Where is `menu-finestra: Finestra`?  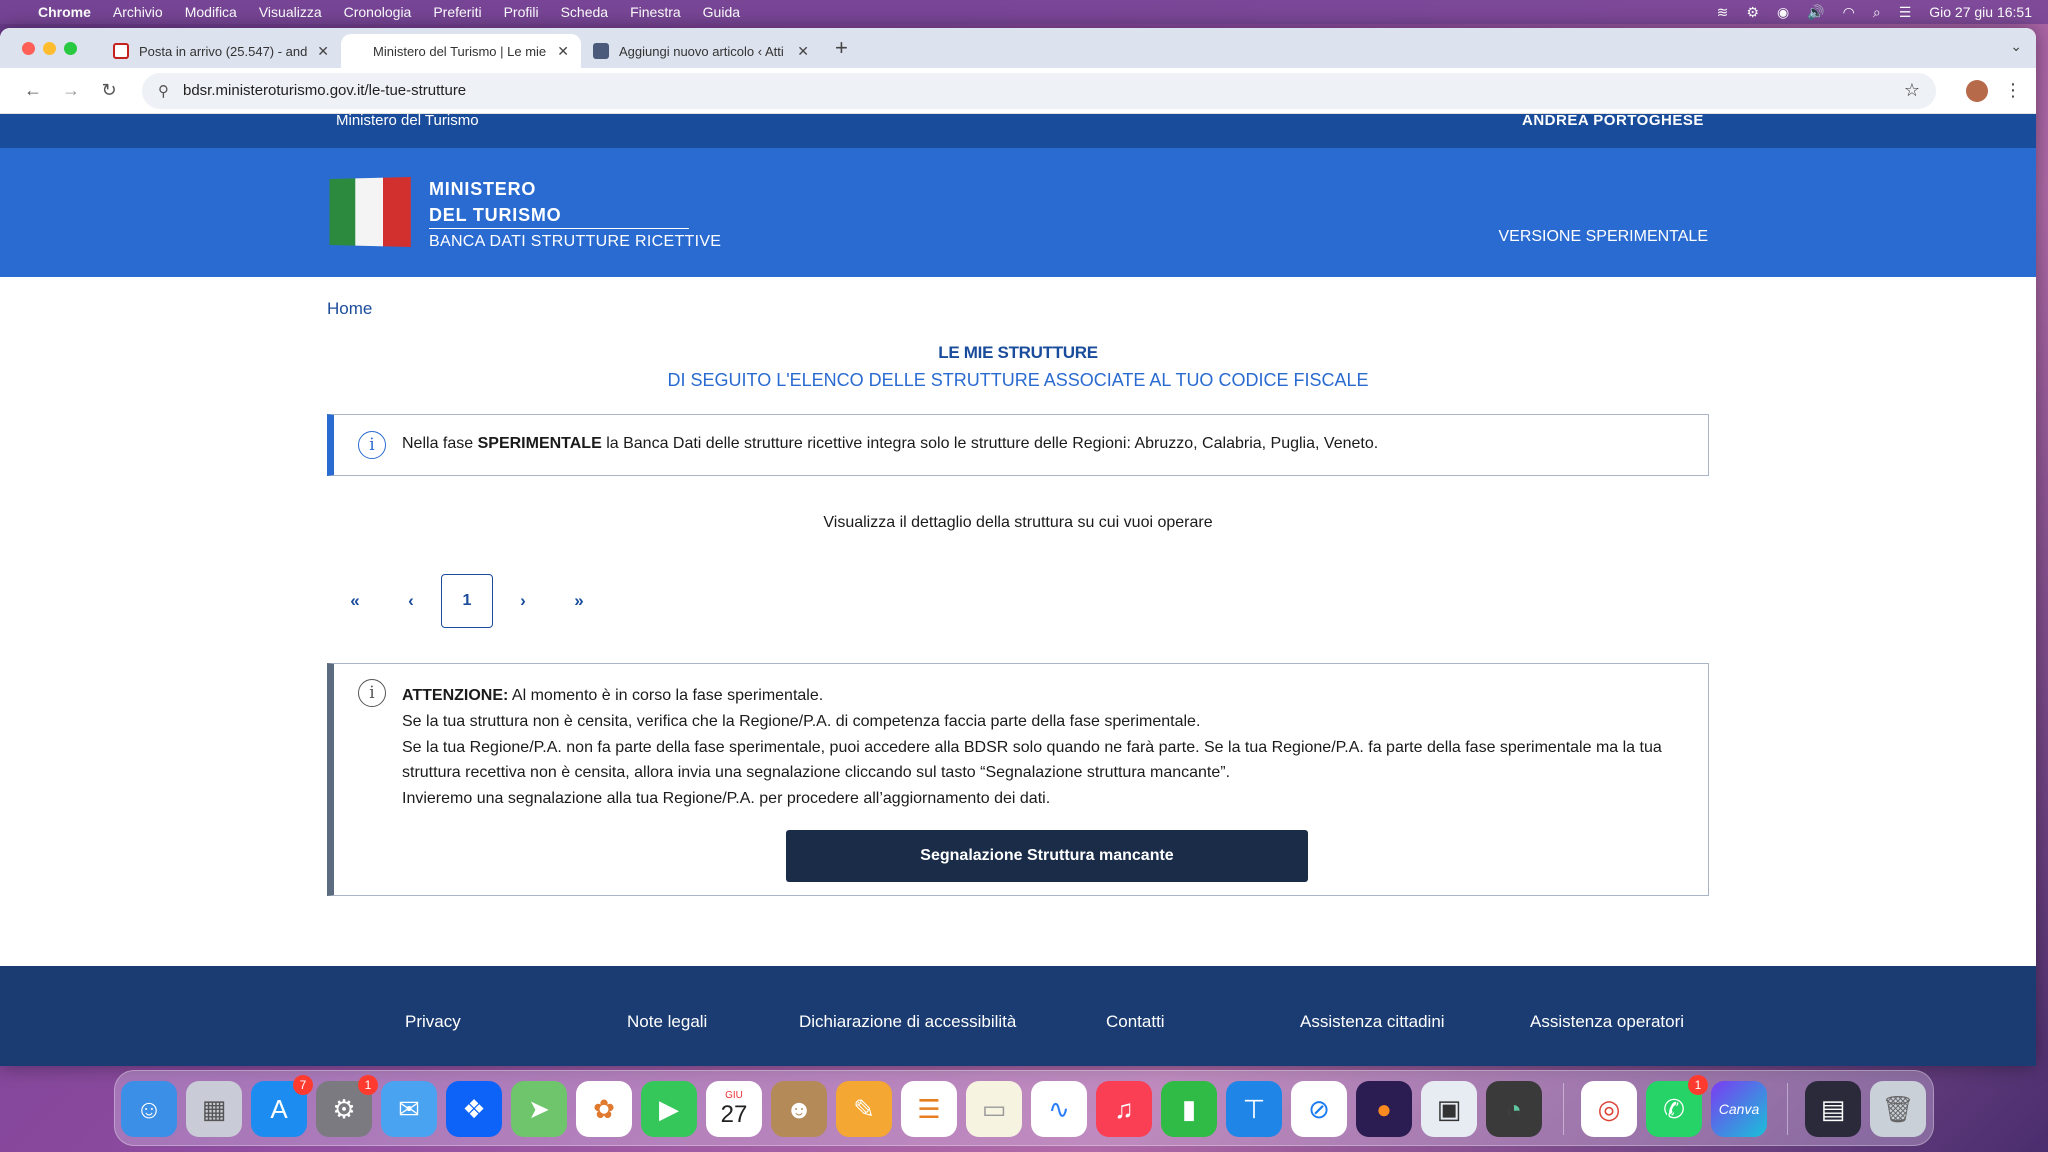
menu-finestra: Finestra is located at coordinates (655, 12).